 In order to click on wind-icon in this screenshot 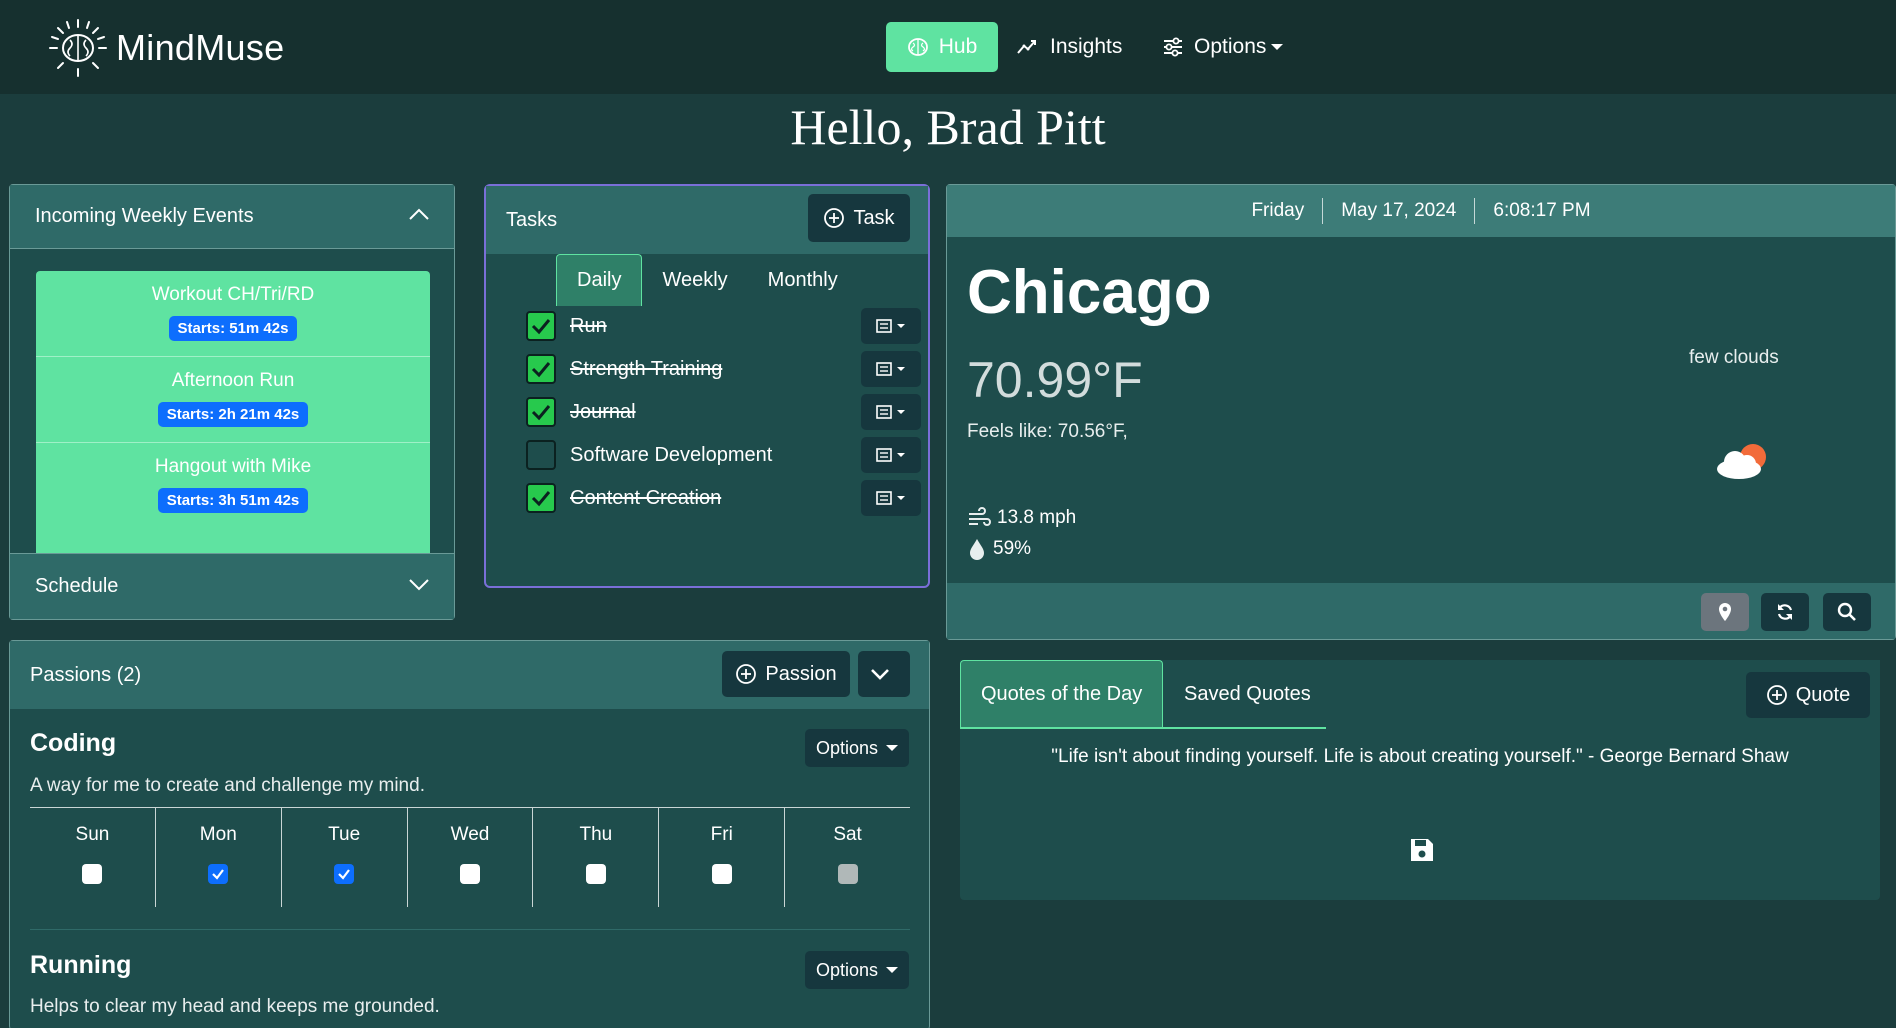, I will do `click(980, 516)`.